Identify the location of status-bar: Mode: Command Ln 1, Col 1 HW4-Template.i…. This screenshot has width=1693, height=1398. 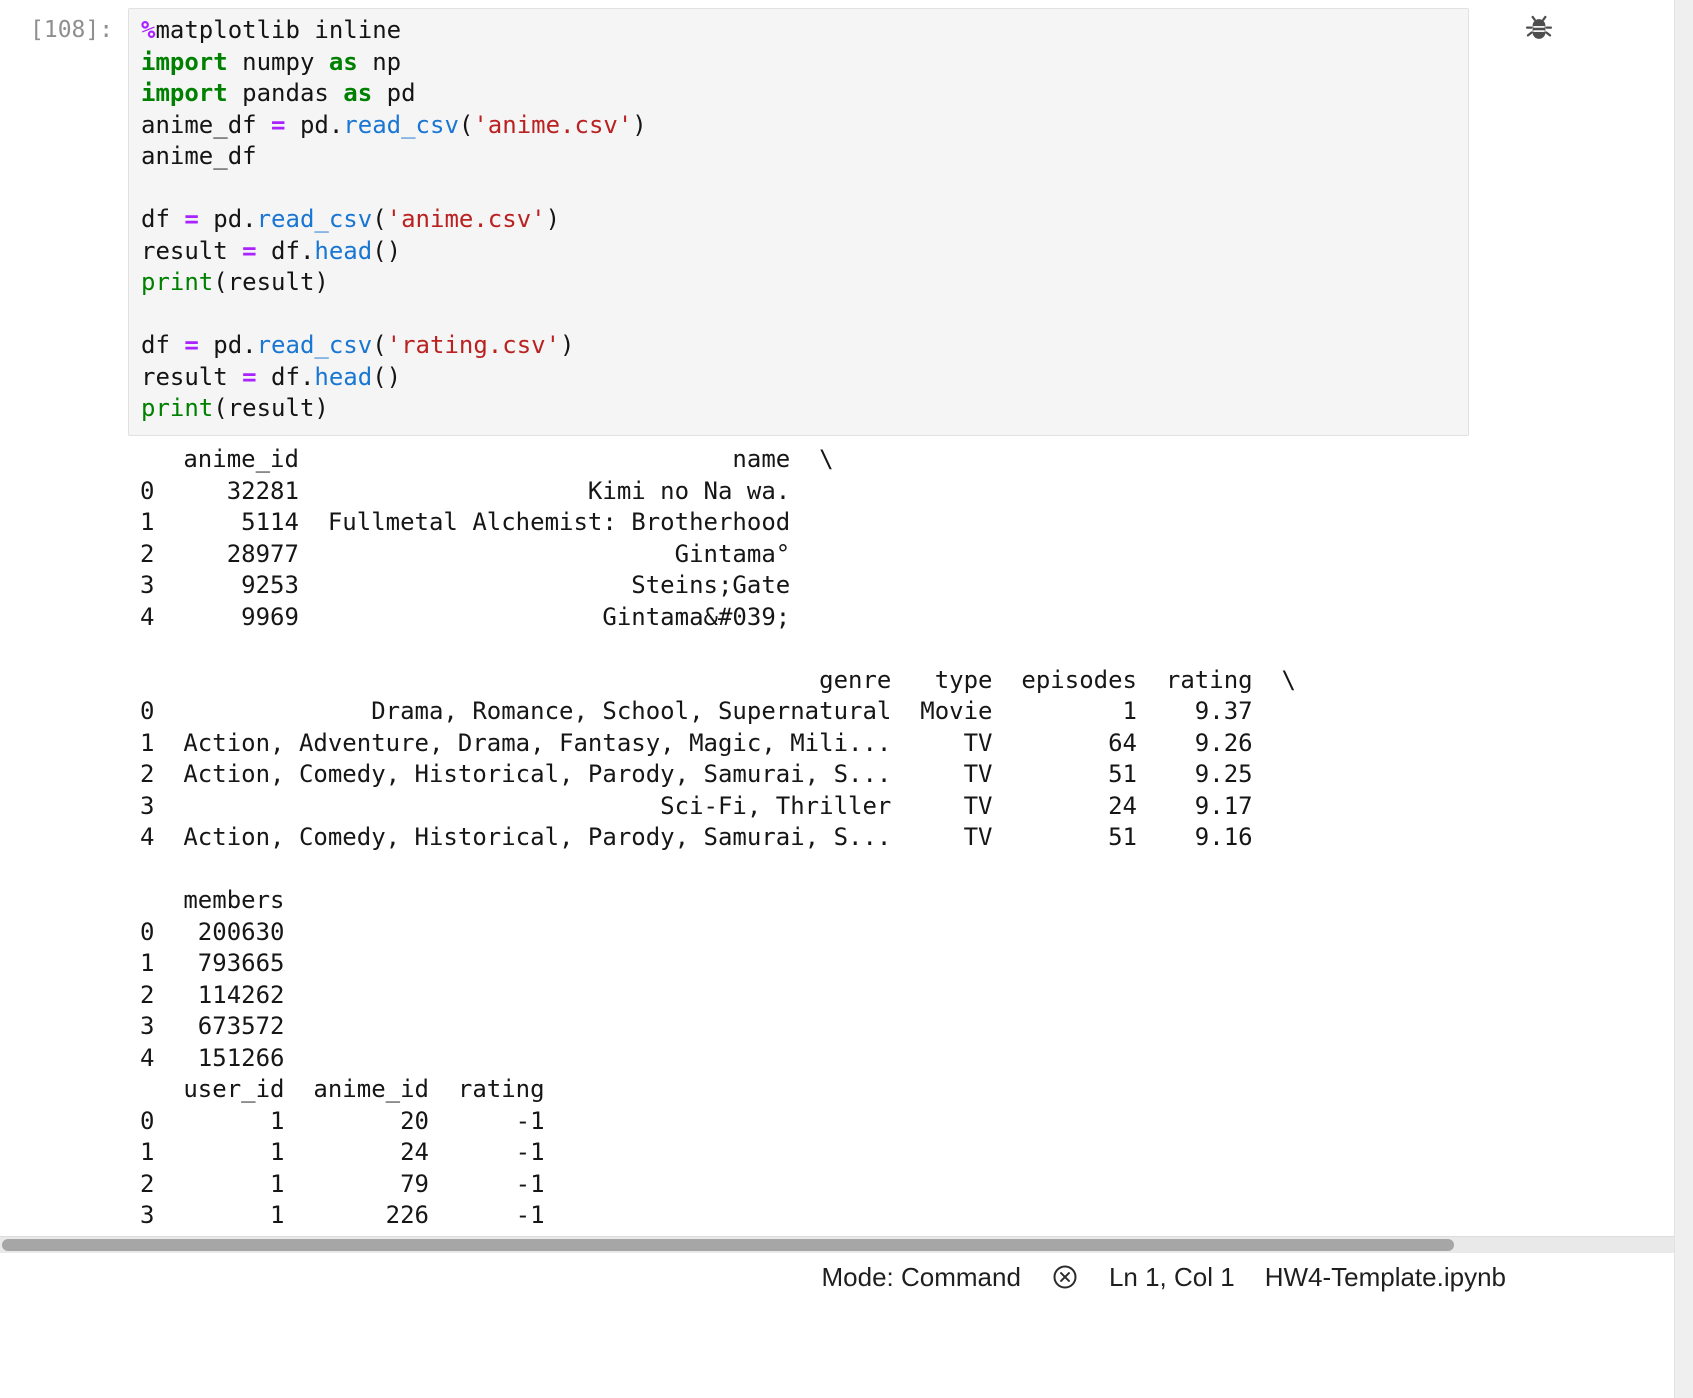
(837, 1277).